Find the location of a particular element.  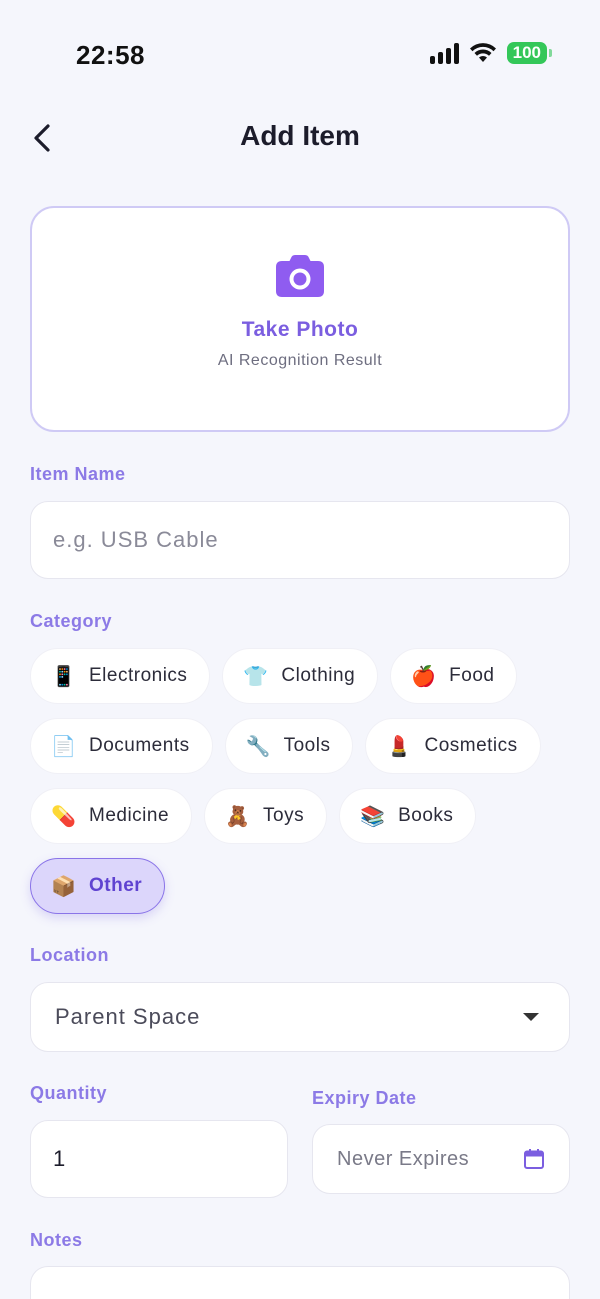

package-icon: 📦 is located at coordinates (64, 886).